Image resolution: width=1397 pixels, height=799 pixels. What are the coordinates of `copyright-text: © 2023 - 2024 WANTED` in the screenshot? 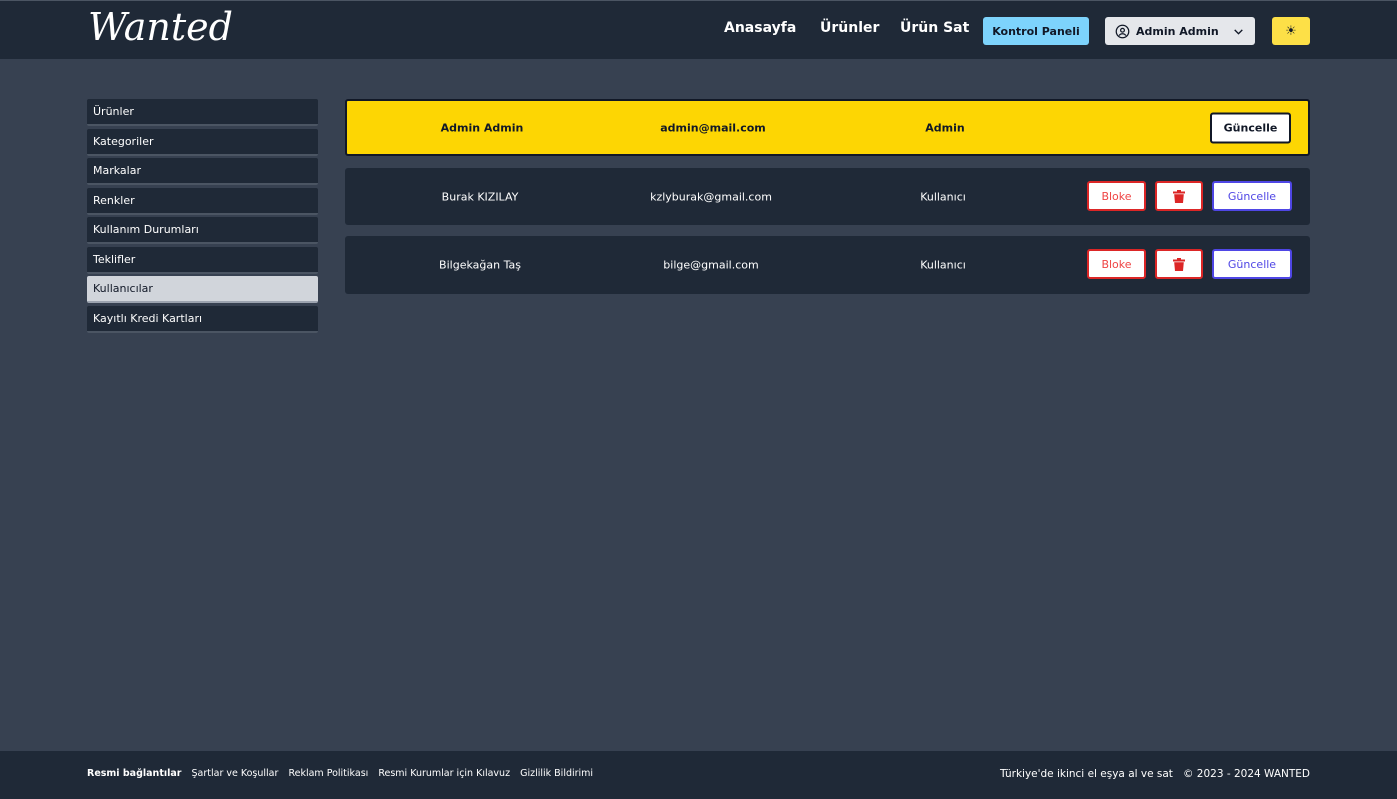 It's located at (1246, 774).